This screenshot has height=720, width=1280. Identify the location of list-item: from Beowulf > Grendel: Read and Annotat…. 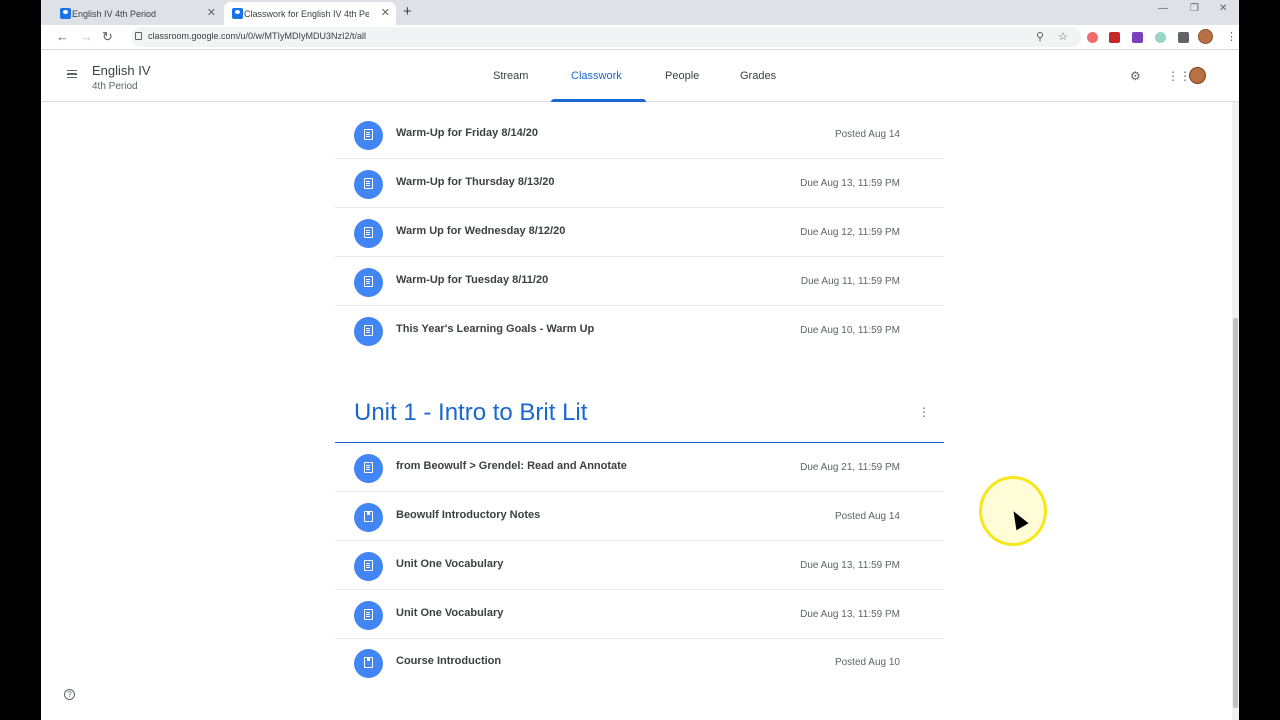
(639, 467).